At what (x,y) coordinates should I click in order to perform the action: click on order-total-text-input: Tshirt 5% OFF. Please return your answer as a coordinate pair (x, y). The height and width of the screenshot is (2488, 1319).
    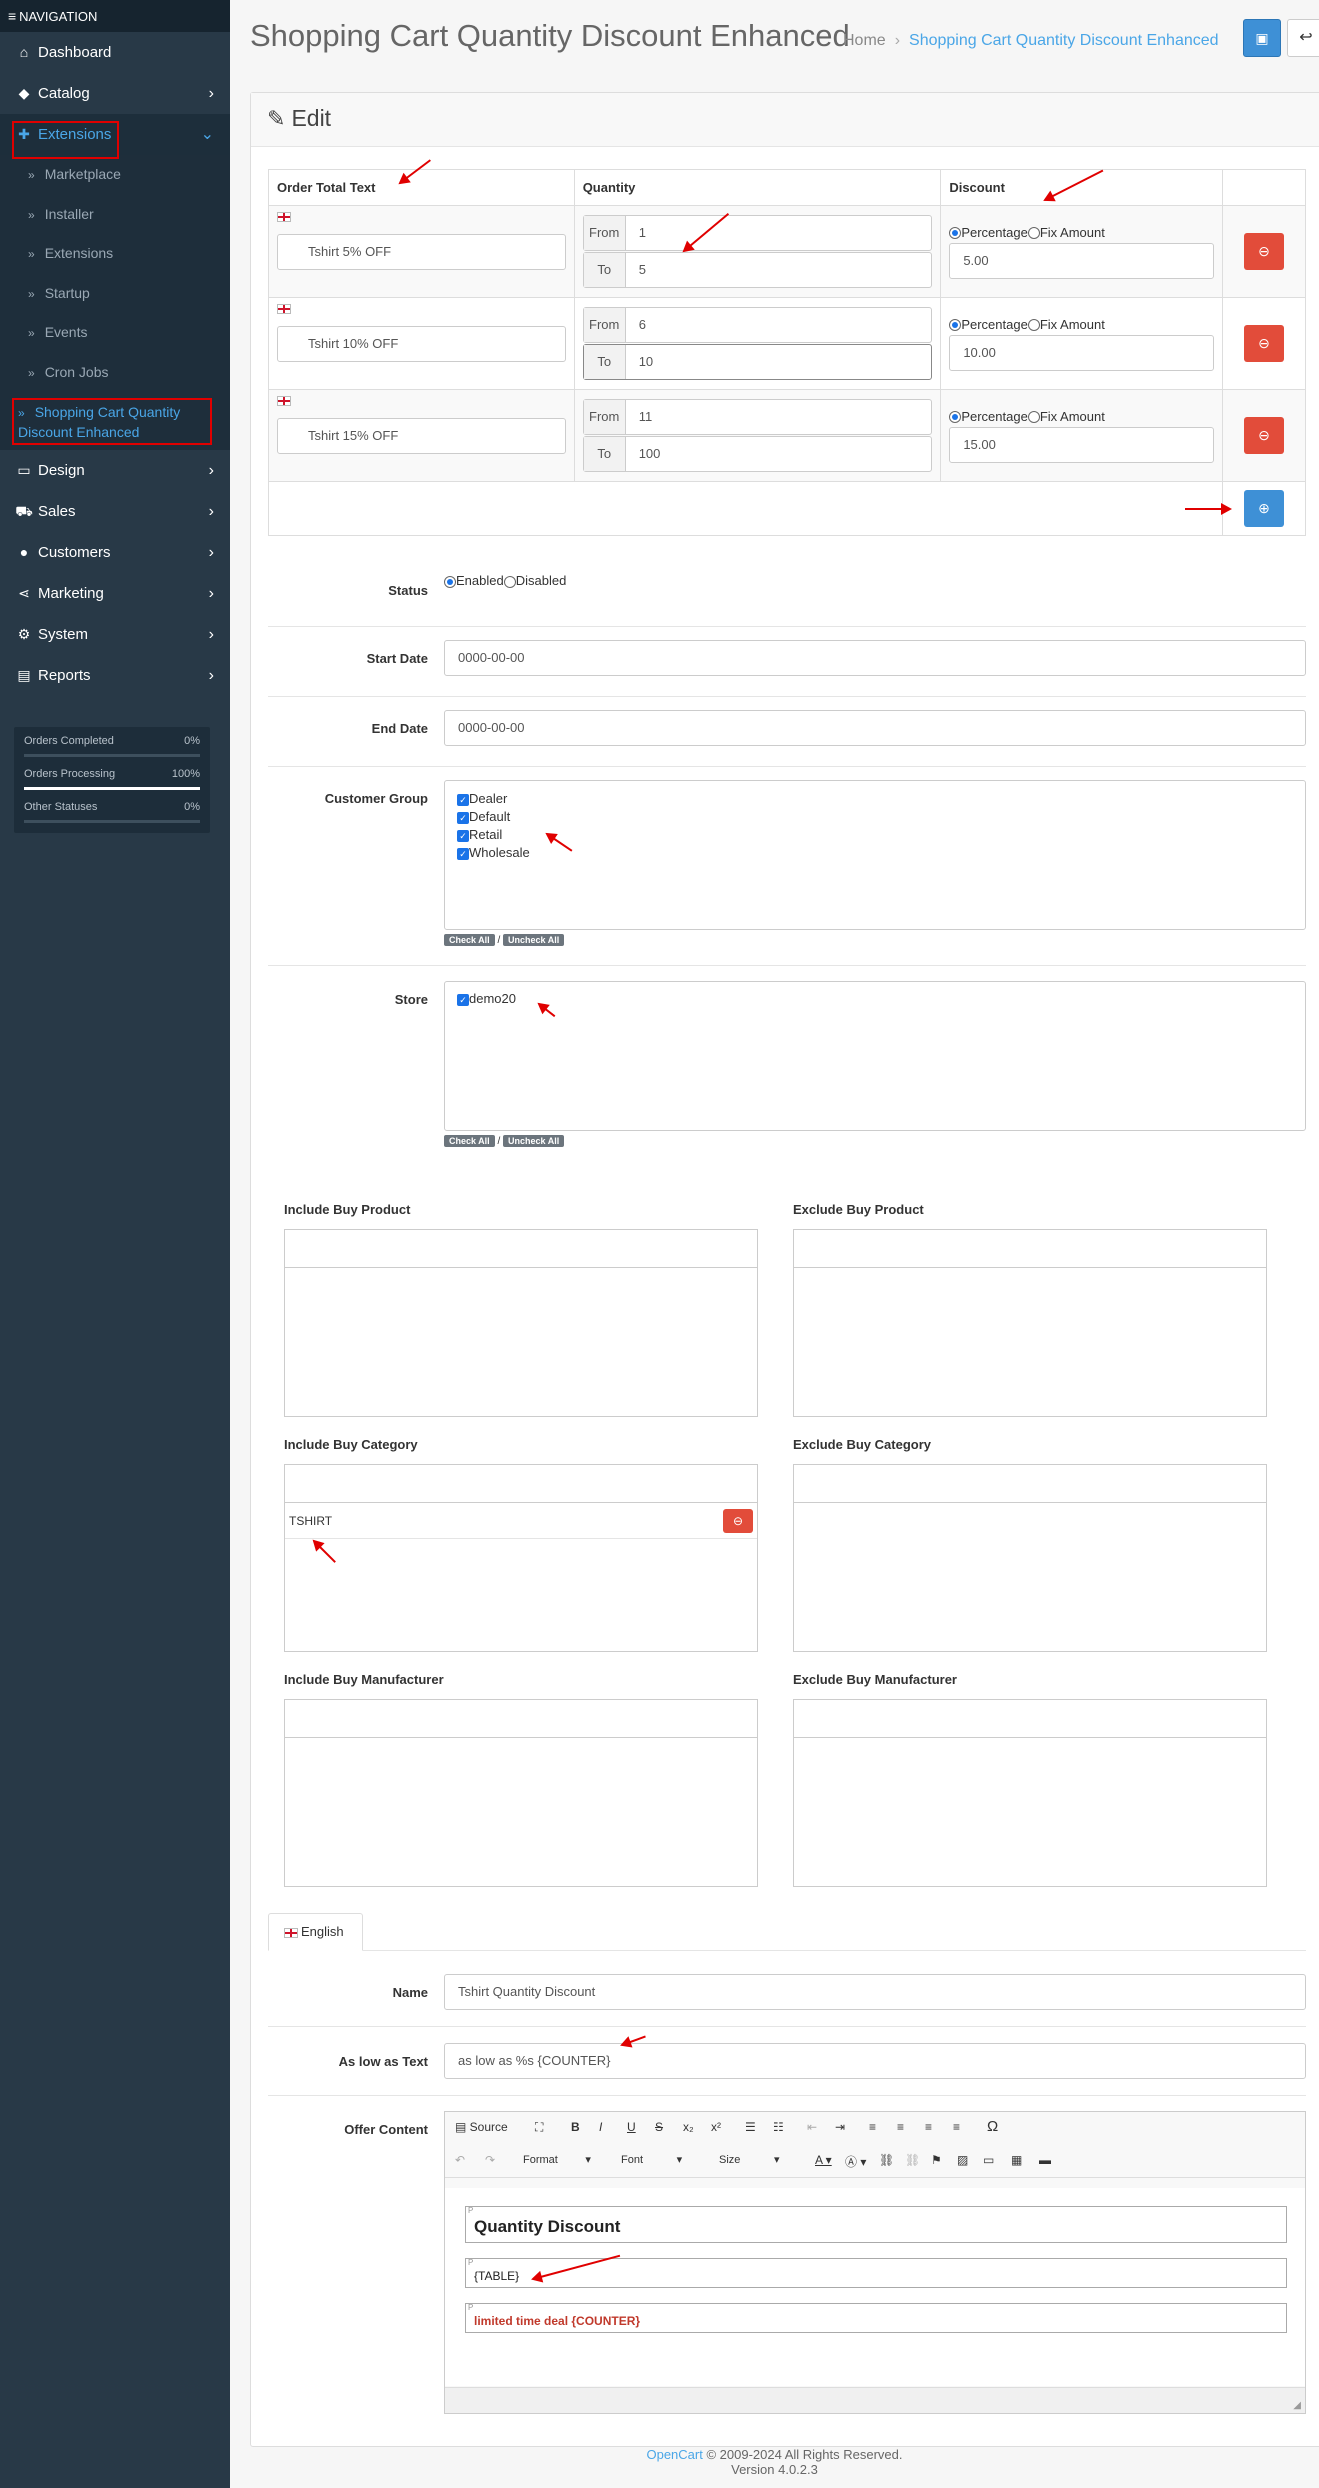
    Looking at the image, I should click on (421, 251).